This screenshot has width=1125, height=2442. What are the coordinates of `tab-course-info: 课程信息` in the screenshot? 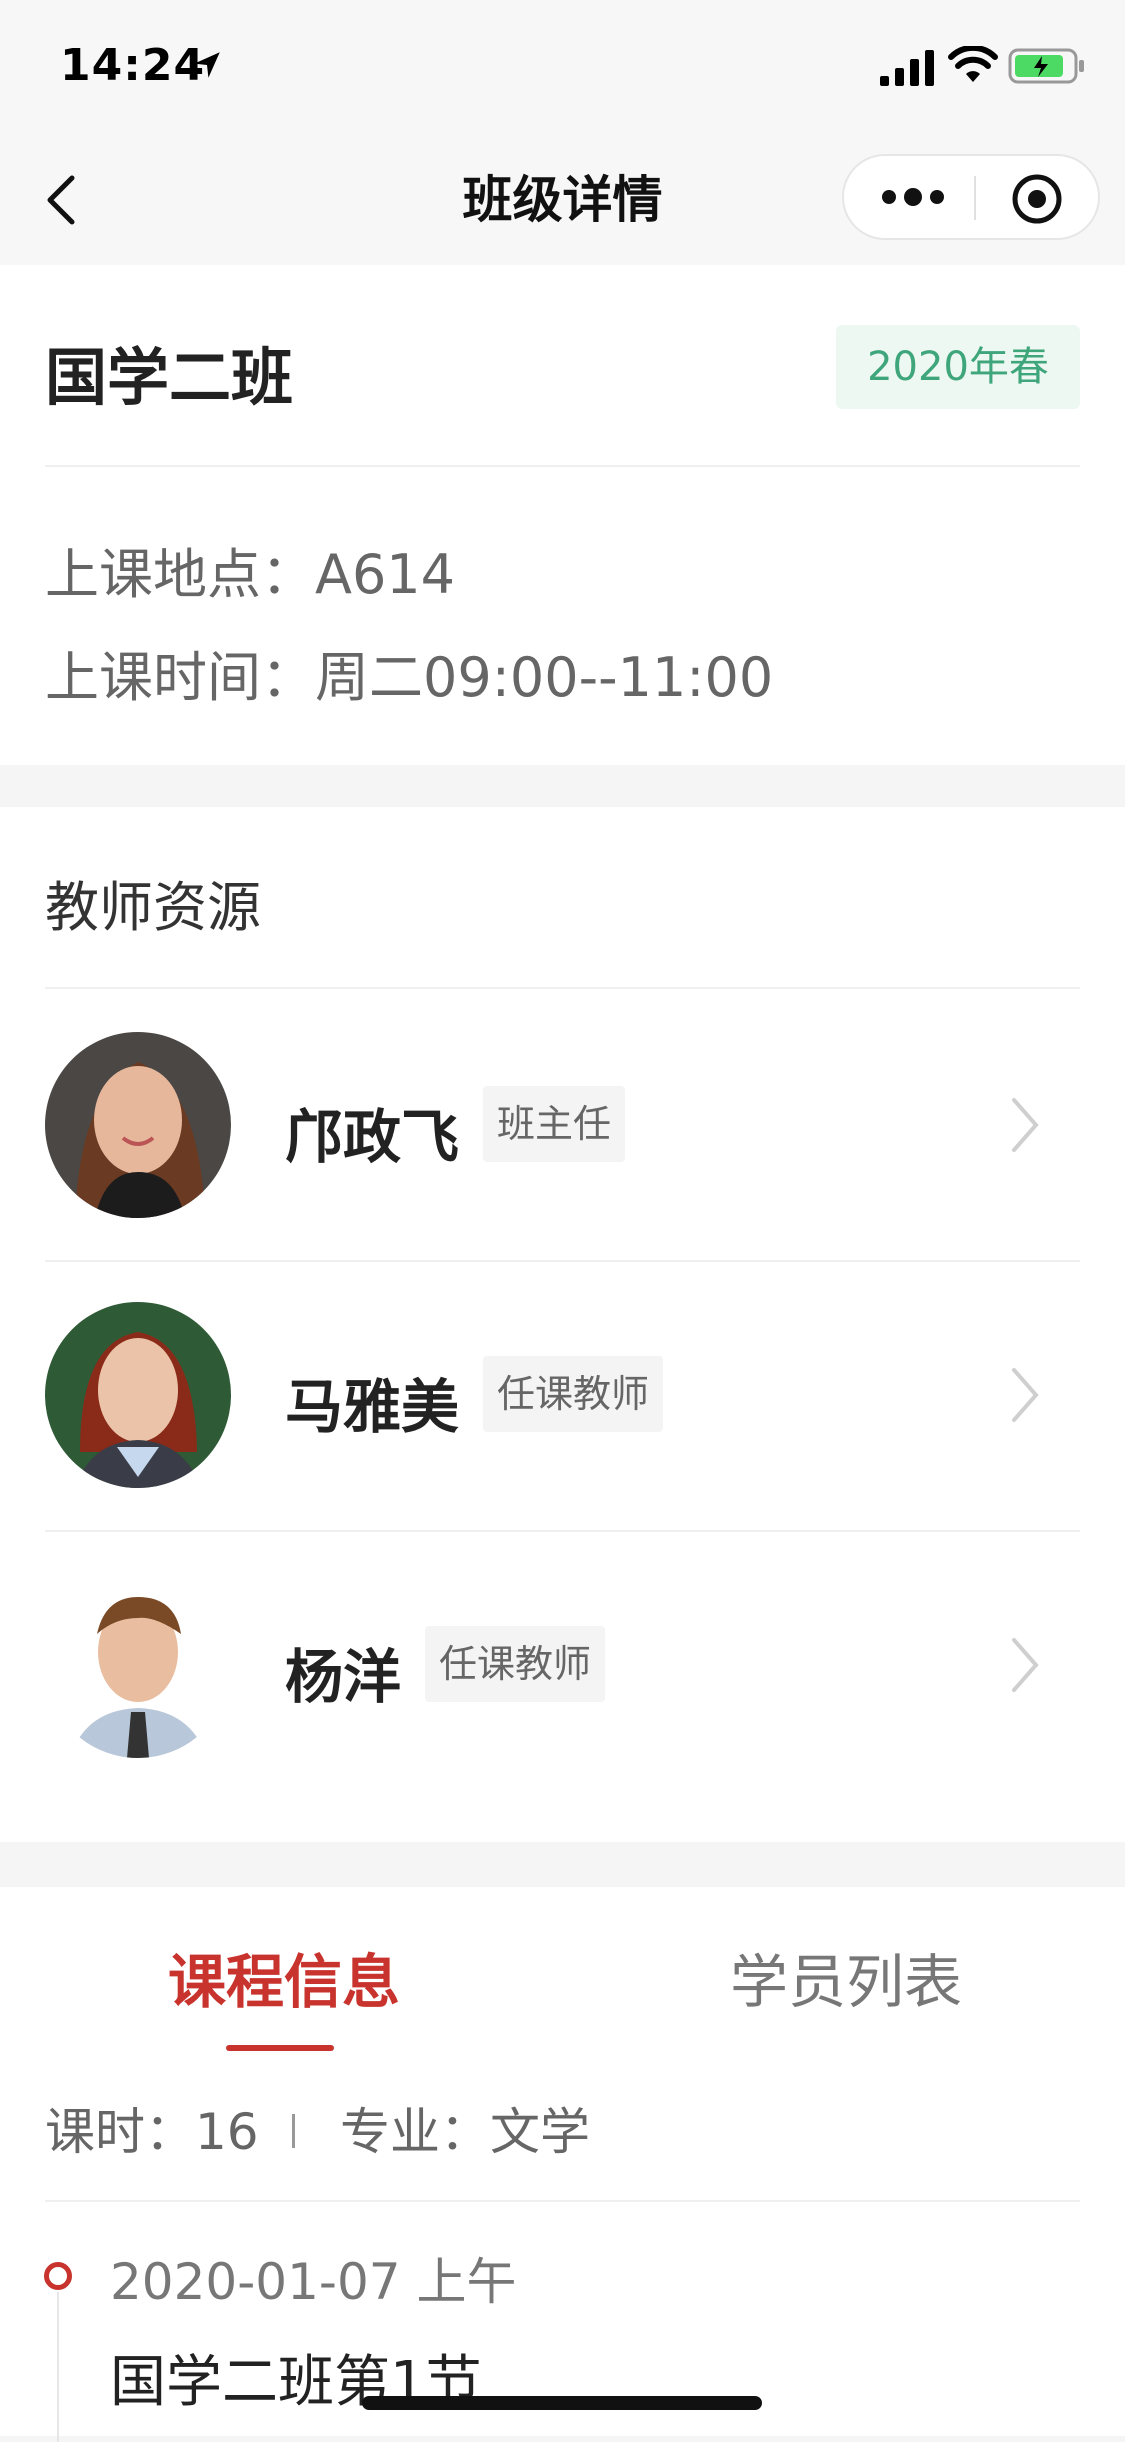 It's located at (284, 1977).